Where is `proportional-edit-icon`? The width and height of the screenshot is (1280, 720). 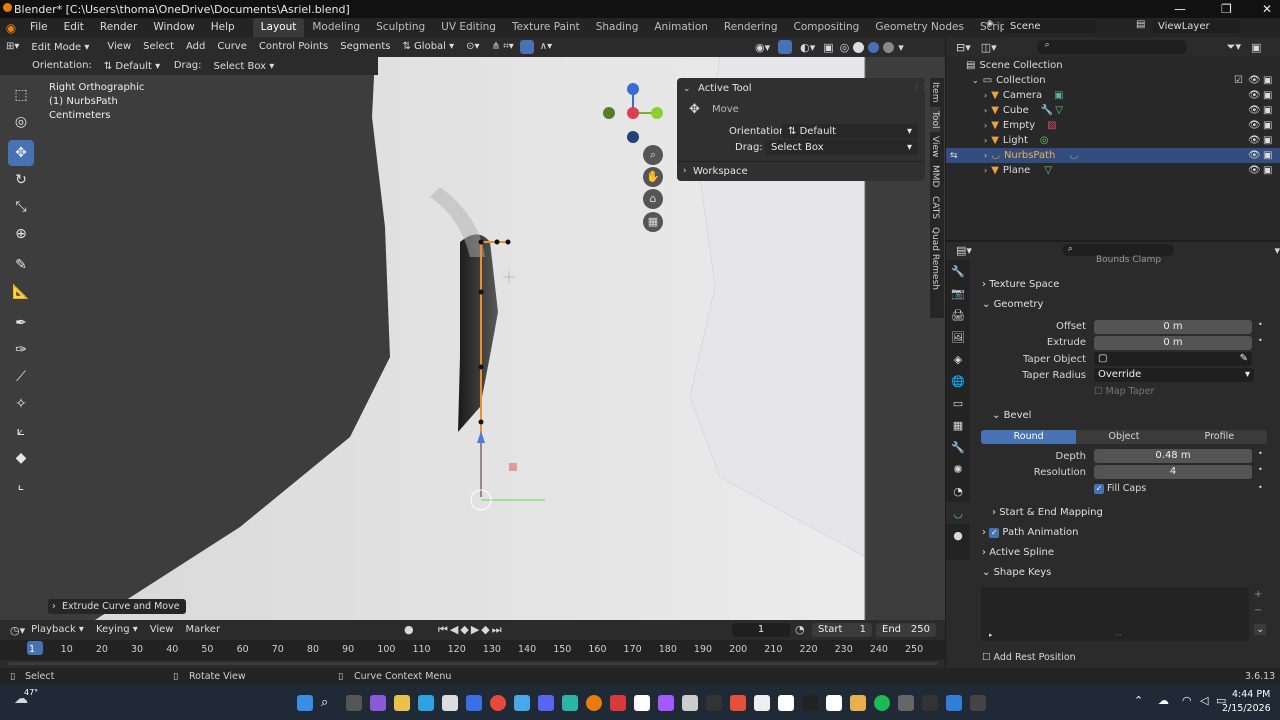
proportional-edit-icon is located at coordinates (526, 47).